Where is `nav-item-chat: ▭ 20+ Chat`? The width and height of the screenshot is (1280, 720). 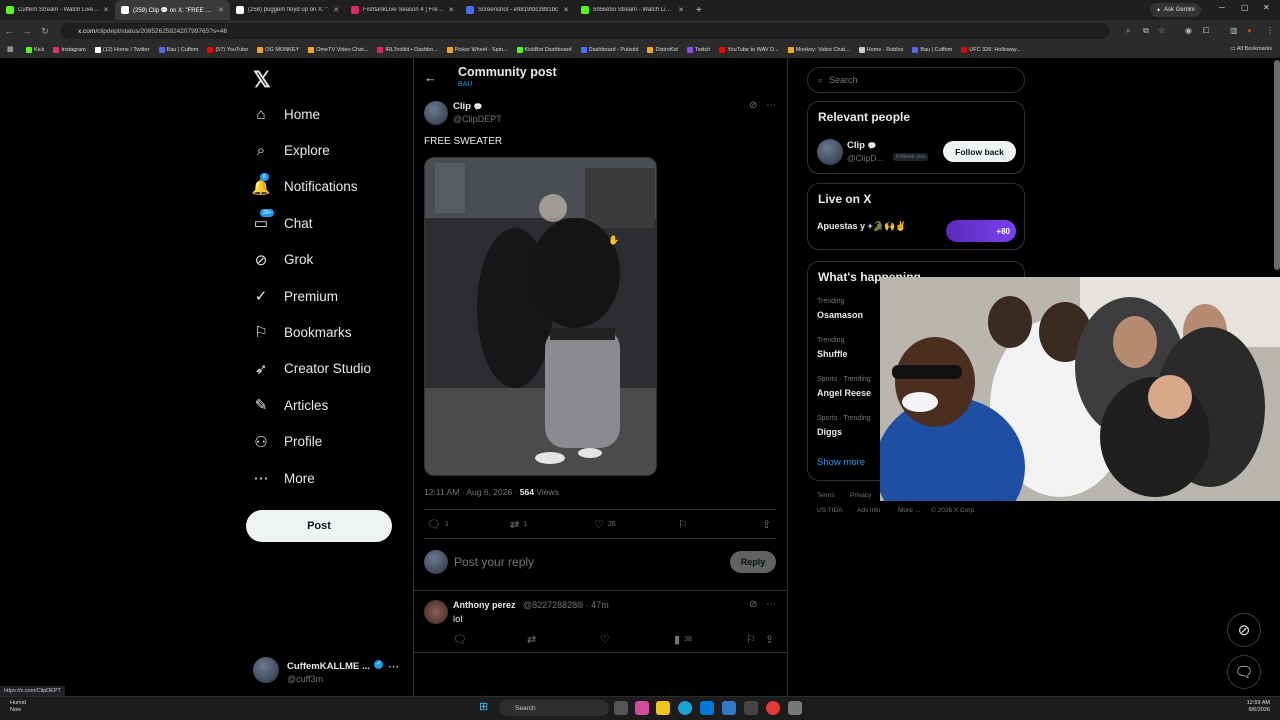 nav-item-chat: ▭ 20+ Chat is located at coordinates (282, 220).